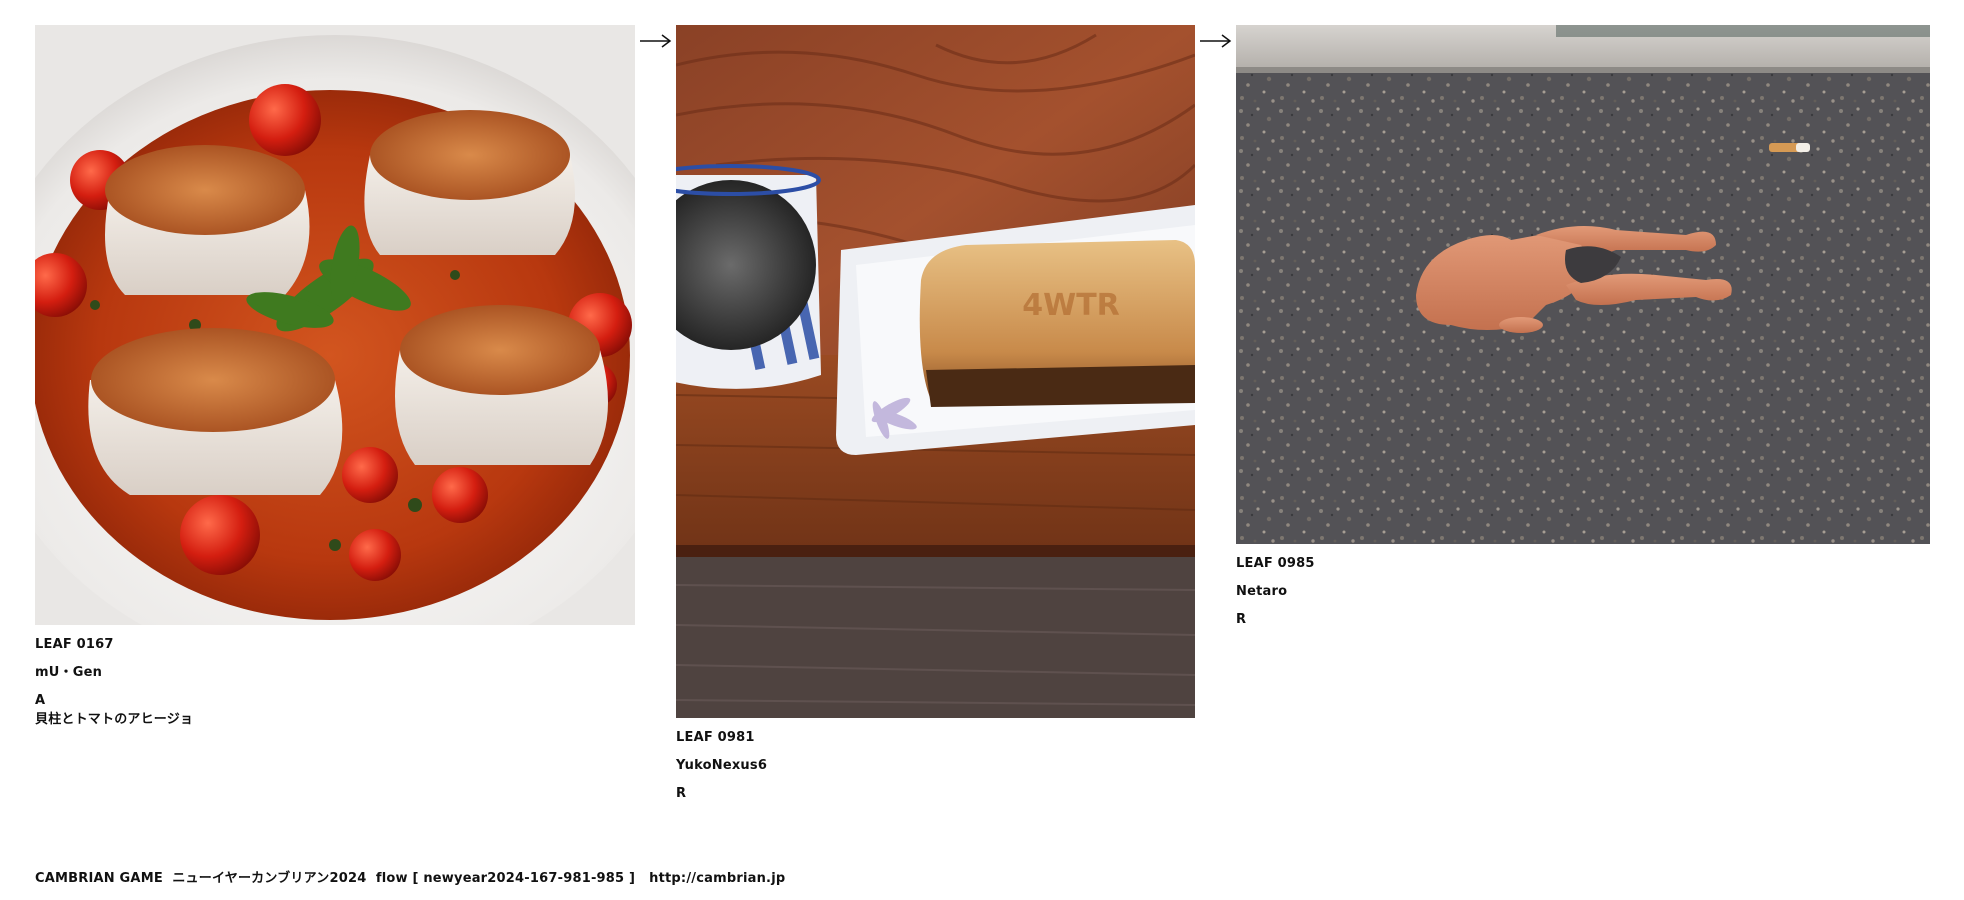 Image resolution: width=1964 pixels, height=900 pixels. Describe the element at coordinates (335, 682) in the screenshot. I see `leaf-caption: LEAF 0167 mU・Gen A 貝柱とトマトのアヒージョ` at that location.